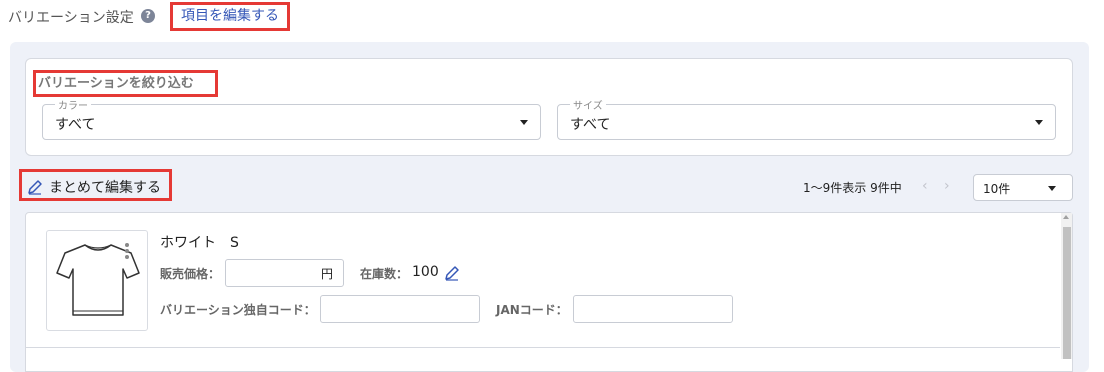 The image size is (1104, 372). I want to click on section-header: バリエーション設定 ? 項目を編集する, so click(552, 17).